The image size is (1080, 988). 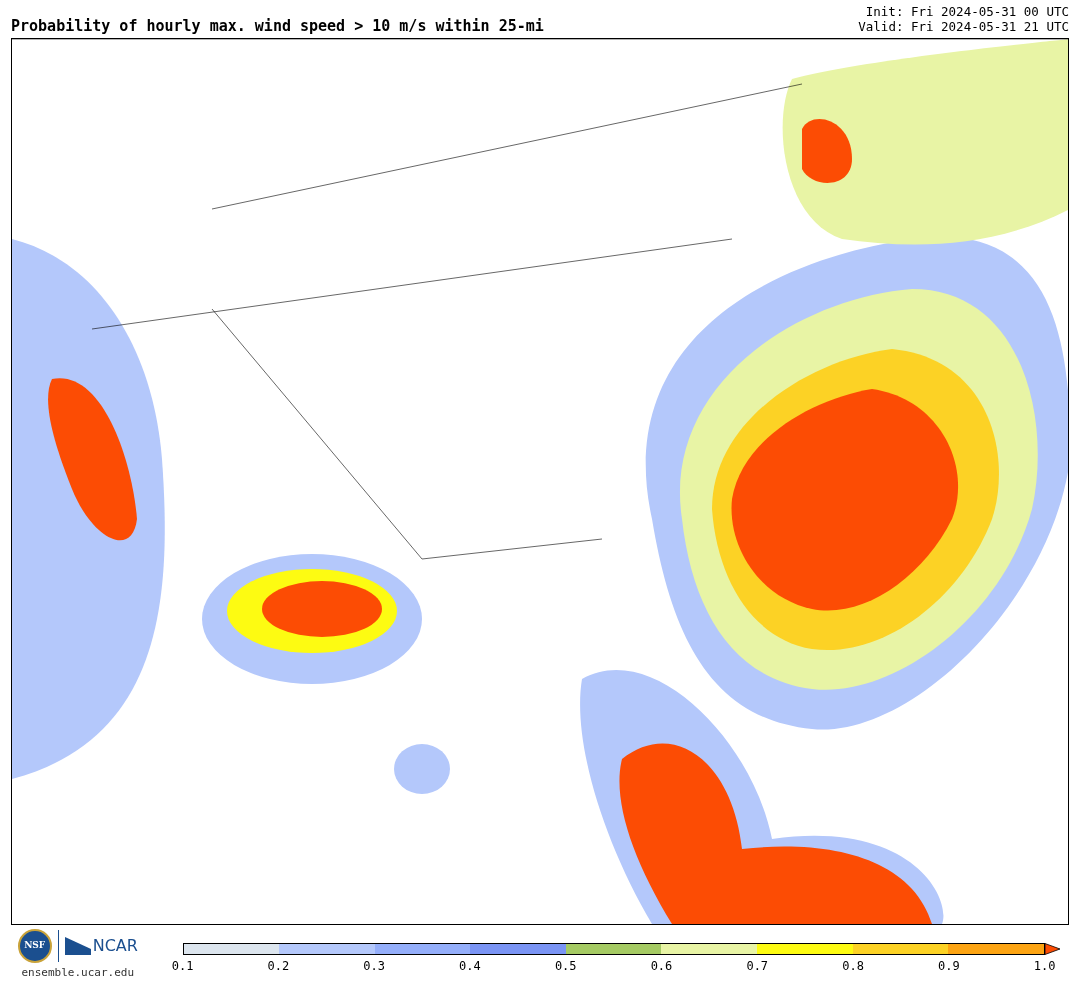 What do you see at coordinates (853, 966) in the screenshot?
I see `tick-label: 0.8` at bounding box center [853, 966].